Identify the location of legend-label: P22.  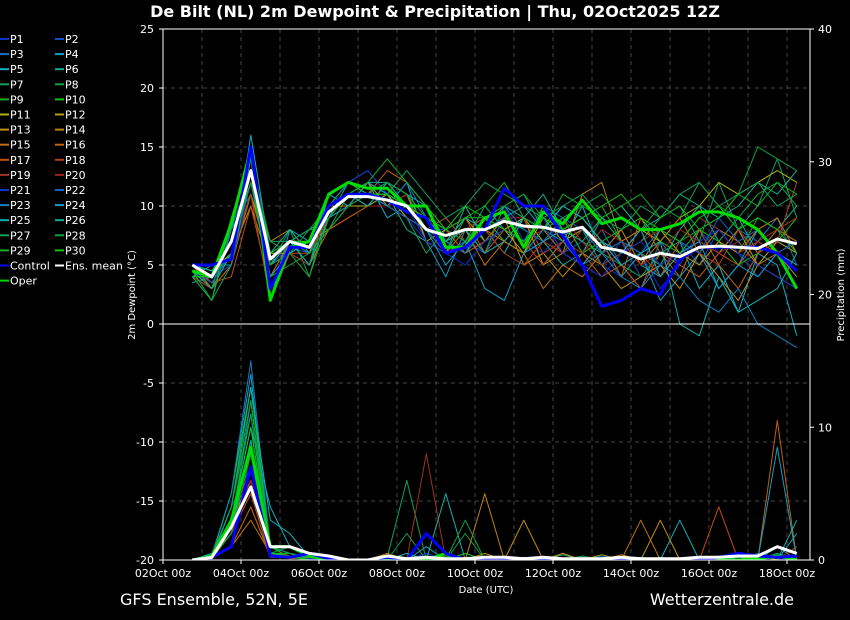
(75, 190).